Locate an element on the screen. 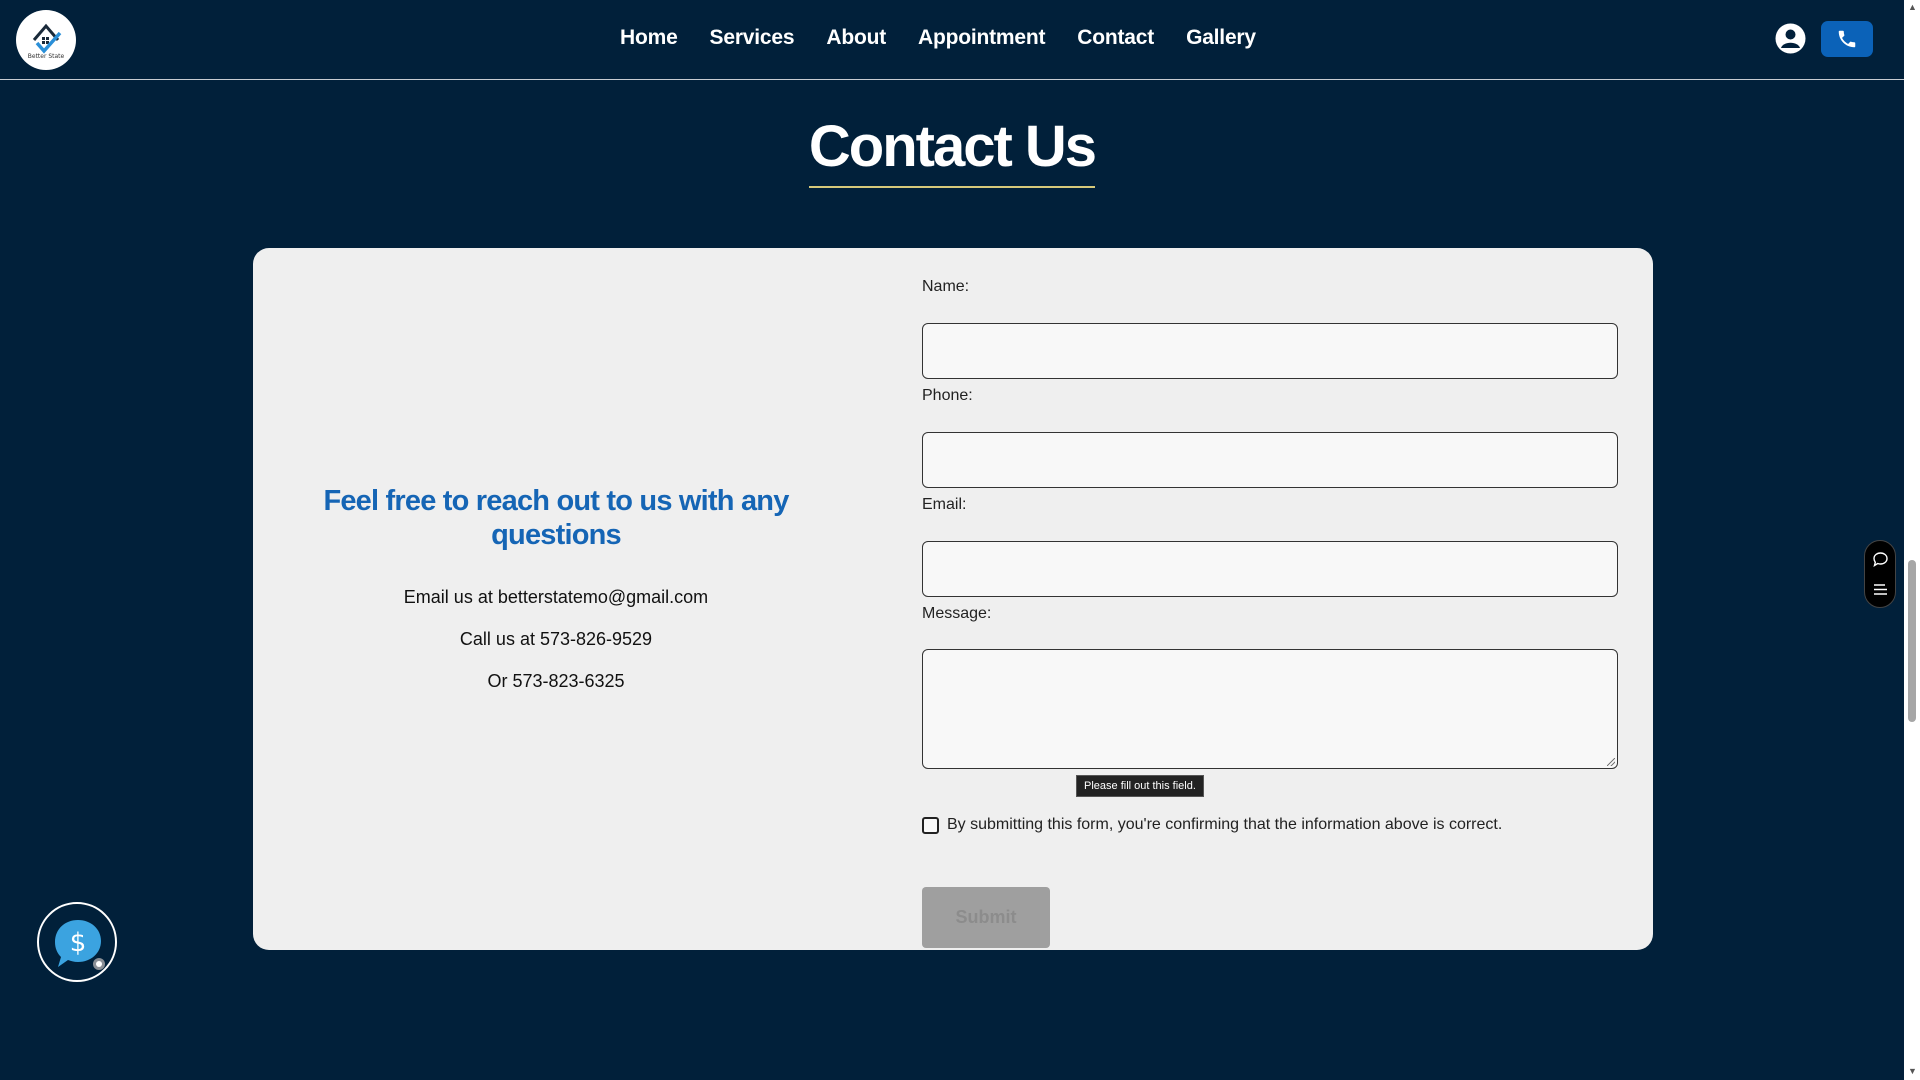 This screenshot has width=1920, height=1080. nav-services: Services is located at coordinates (752, 38).